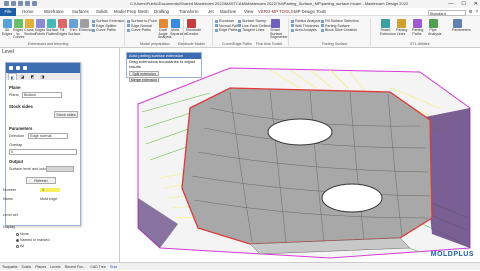 The width and height of the screenshot is (480, 271). I want to click on window-controls: — ☐ ✕, so click(463, 4).